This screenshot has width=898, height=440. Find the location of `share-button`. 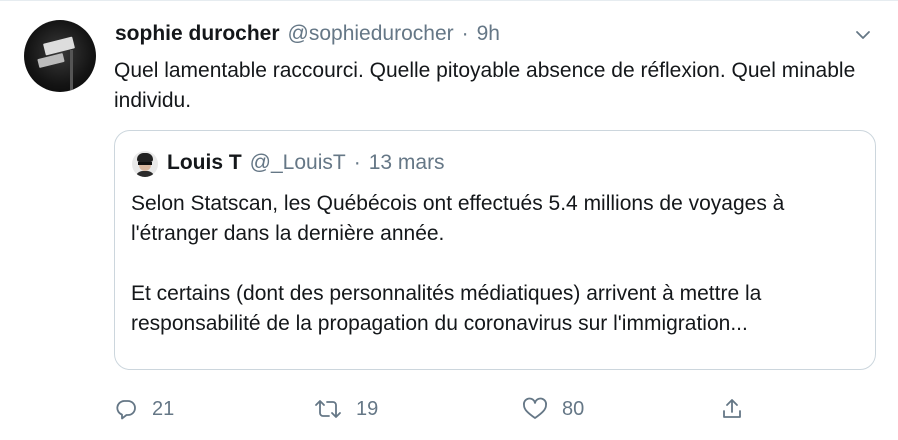

share-button is located at coordinates (732, 409).